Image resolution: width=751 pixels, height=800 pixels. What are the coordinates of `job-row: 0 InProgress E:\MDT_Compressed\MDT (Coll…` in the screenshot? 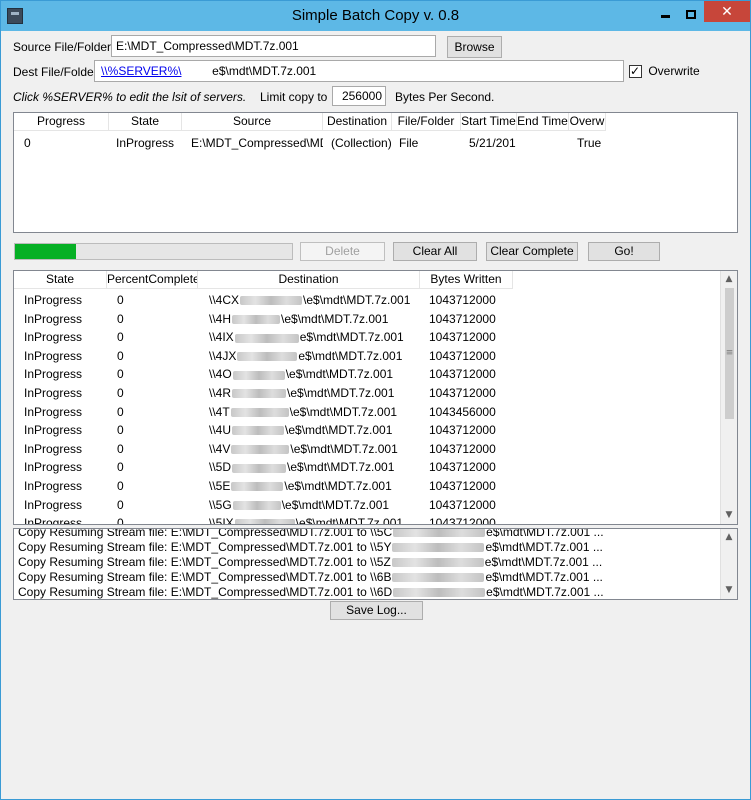 It's located at (310, 143).